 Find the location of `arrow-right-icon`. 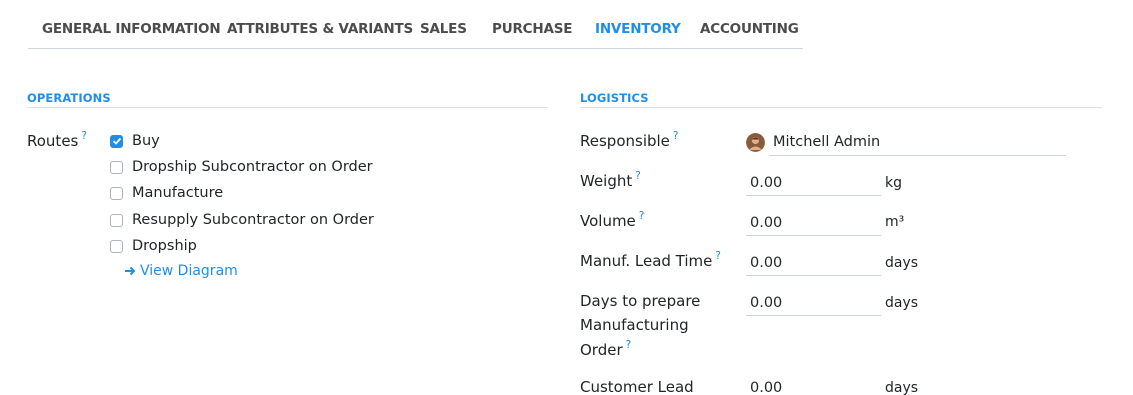

arrow-right-icon is located at coordinates (130, 271).